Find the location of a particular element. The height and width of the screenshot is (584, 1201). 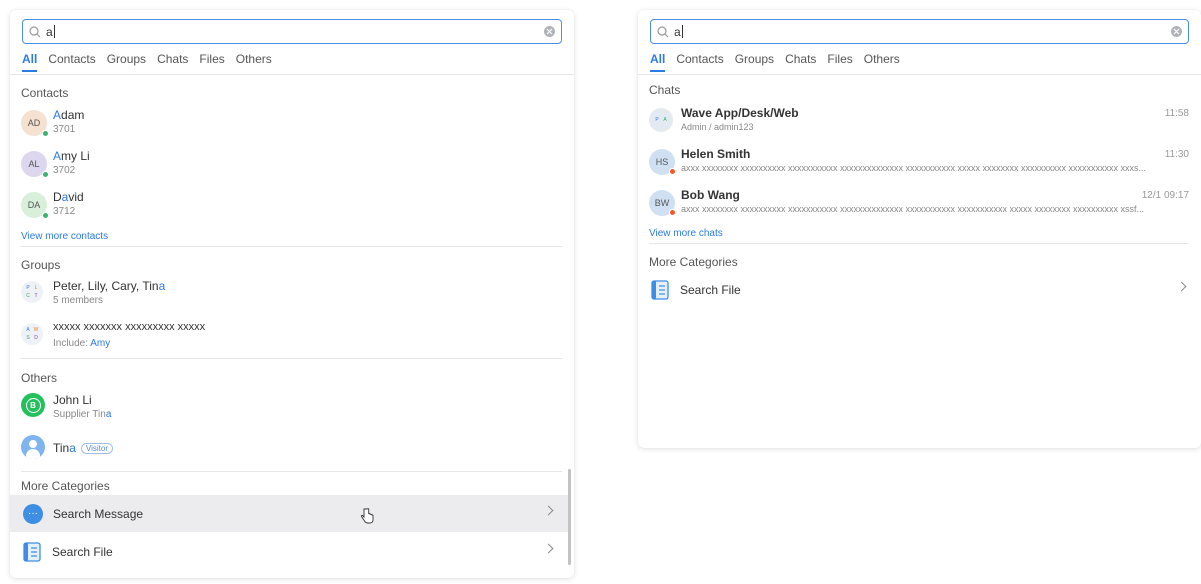

others-name: John Li is located at coordinates (72, 400).